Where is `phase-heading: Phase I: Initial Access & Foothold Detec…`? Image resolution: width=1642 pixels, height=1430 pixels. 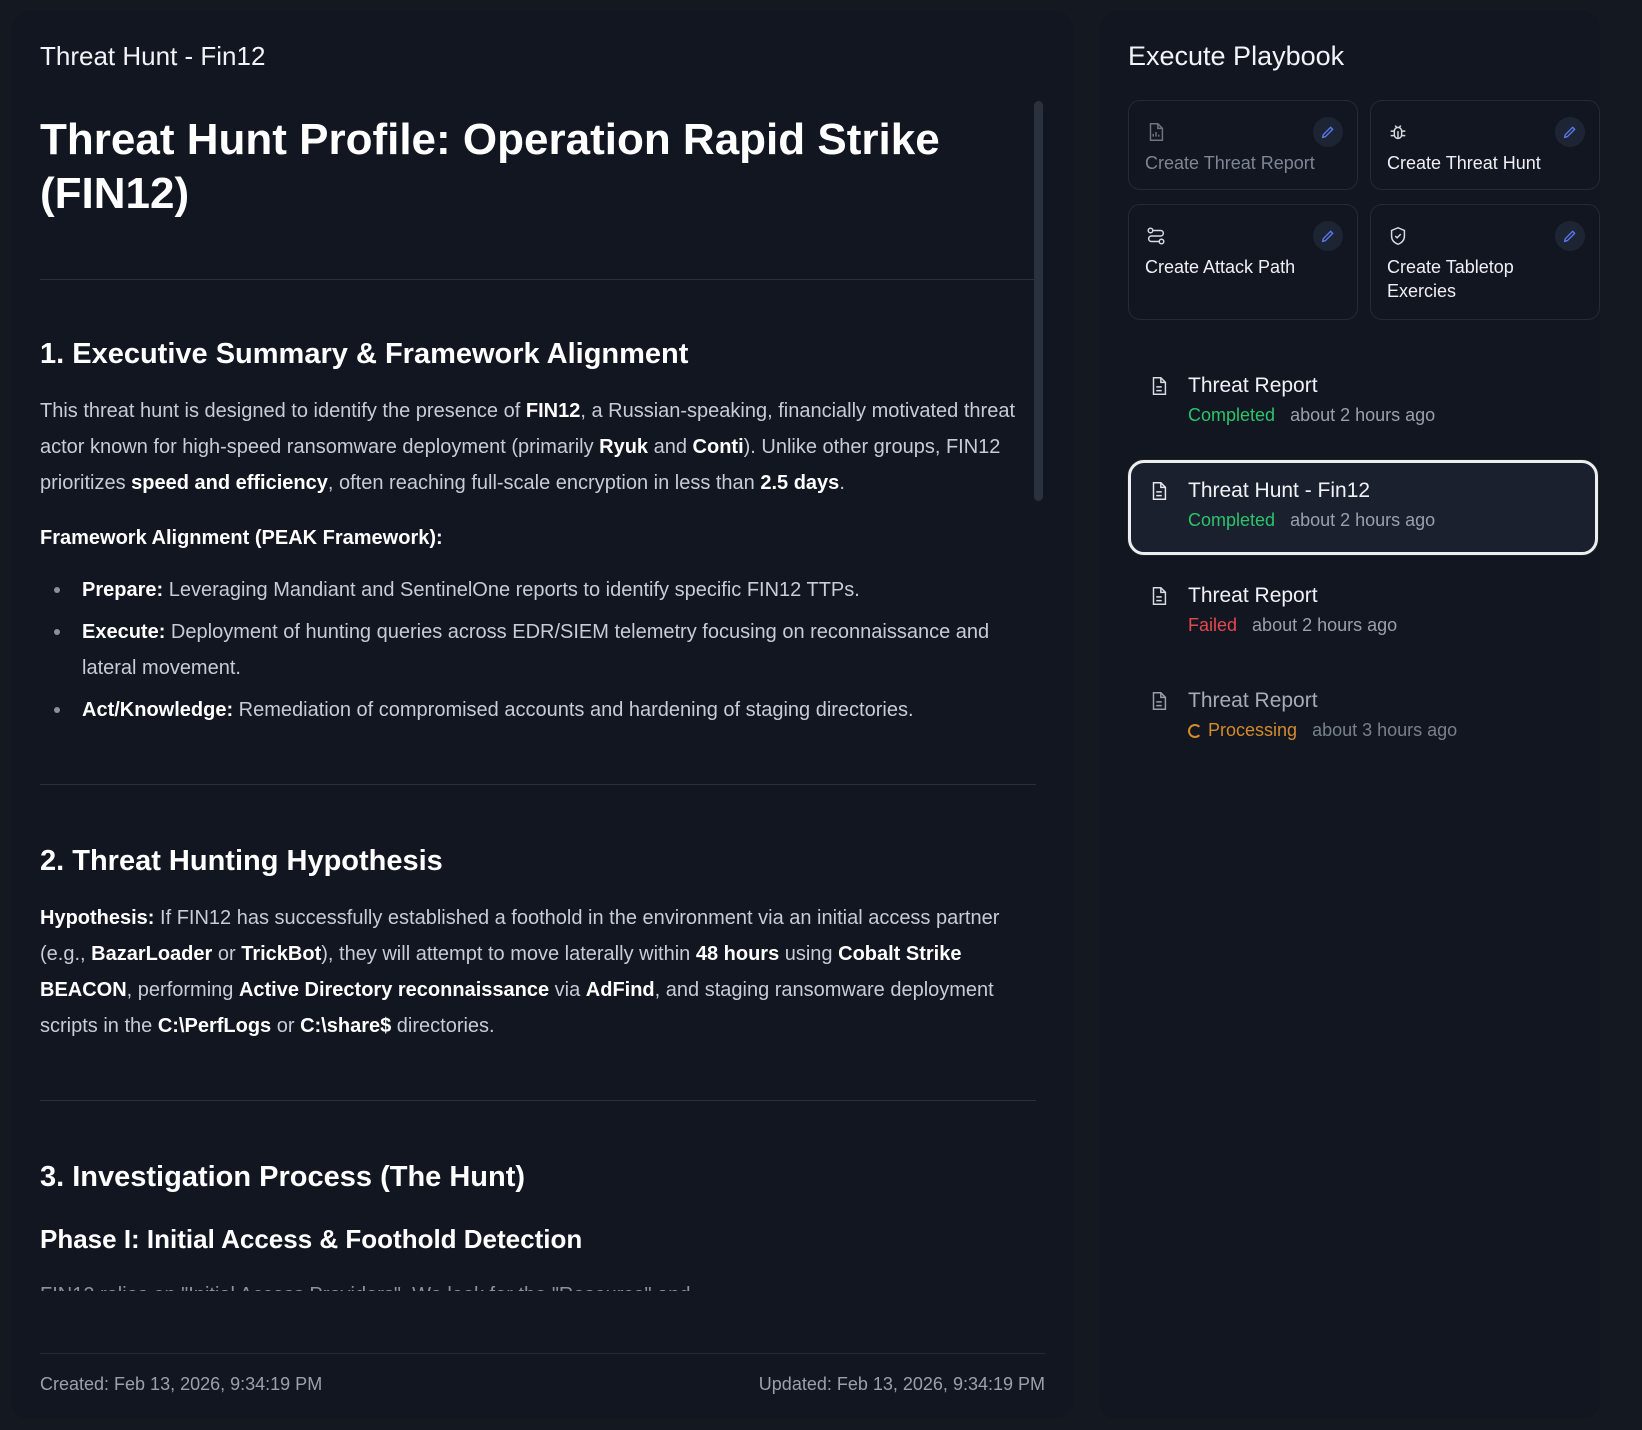
phase-heading: Phase I: Initial Access & Foothold Detec… is located at coordinates (311, 1239).